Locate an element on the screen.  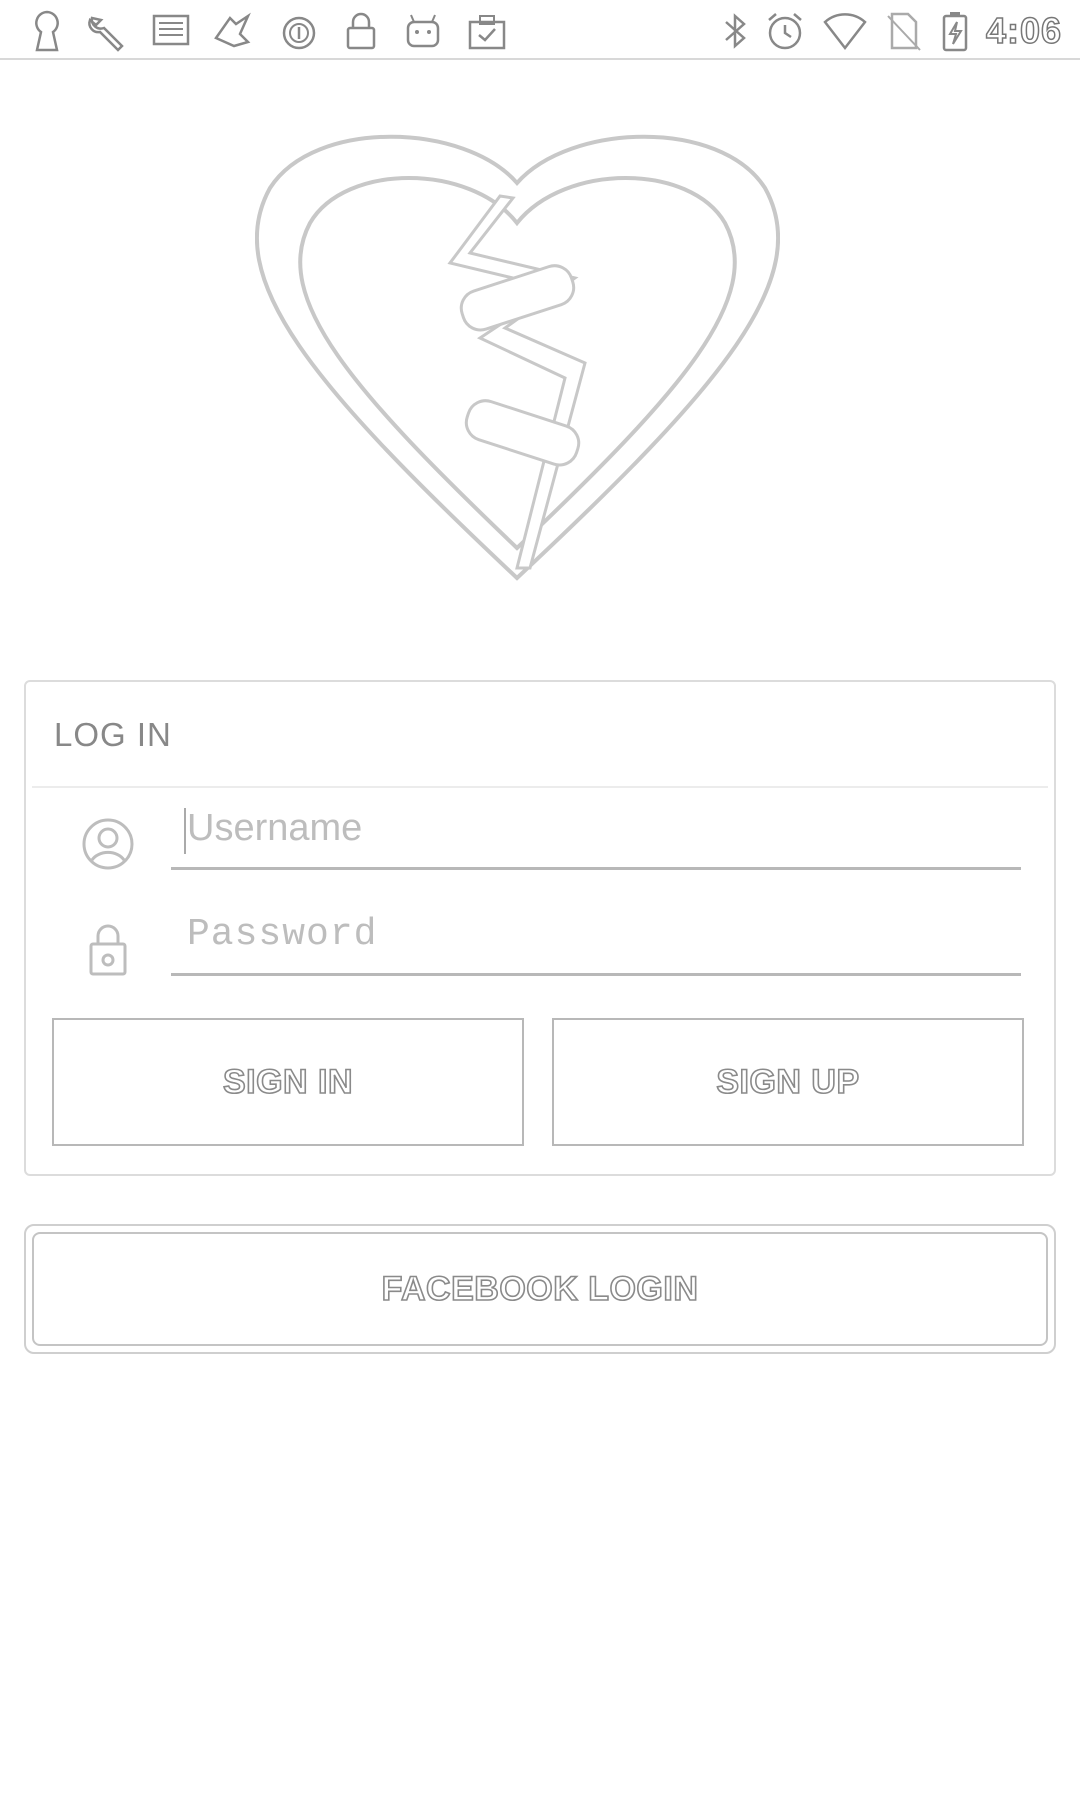
password-input is located at coordinates (596, 934).